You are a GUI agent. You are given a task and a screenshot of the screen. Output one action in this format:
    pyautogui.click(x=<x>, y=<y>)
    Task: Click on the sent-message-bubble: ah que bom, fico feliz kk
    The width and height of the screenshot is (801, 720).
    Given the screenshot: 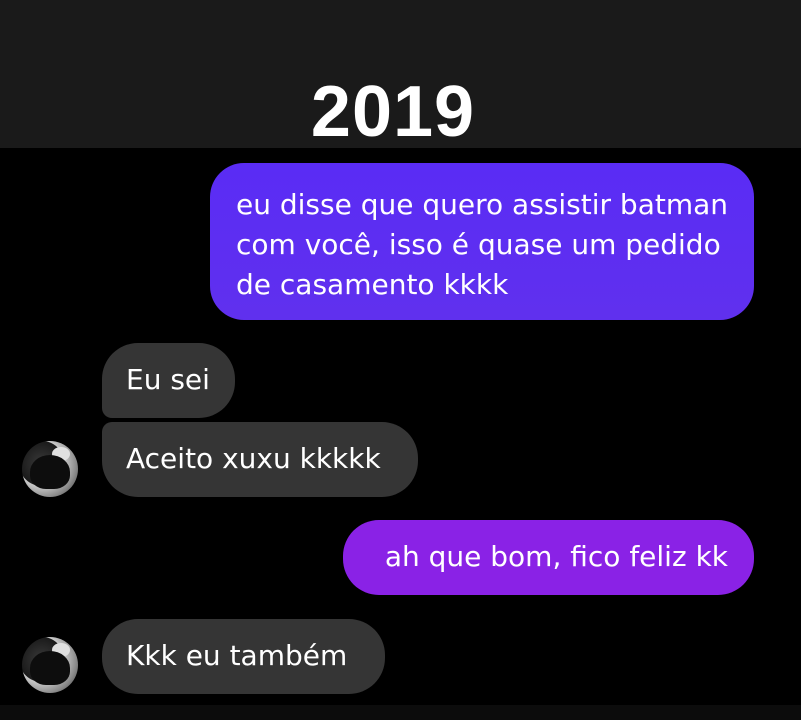 What is the action you would take?
    pyautogui.click(x=548, y=557)
    